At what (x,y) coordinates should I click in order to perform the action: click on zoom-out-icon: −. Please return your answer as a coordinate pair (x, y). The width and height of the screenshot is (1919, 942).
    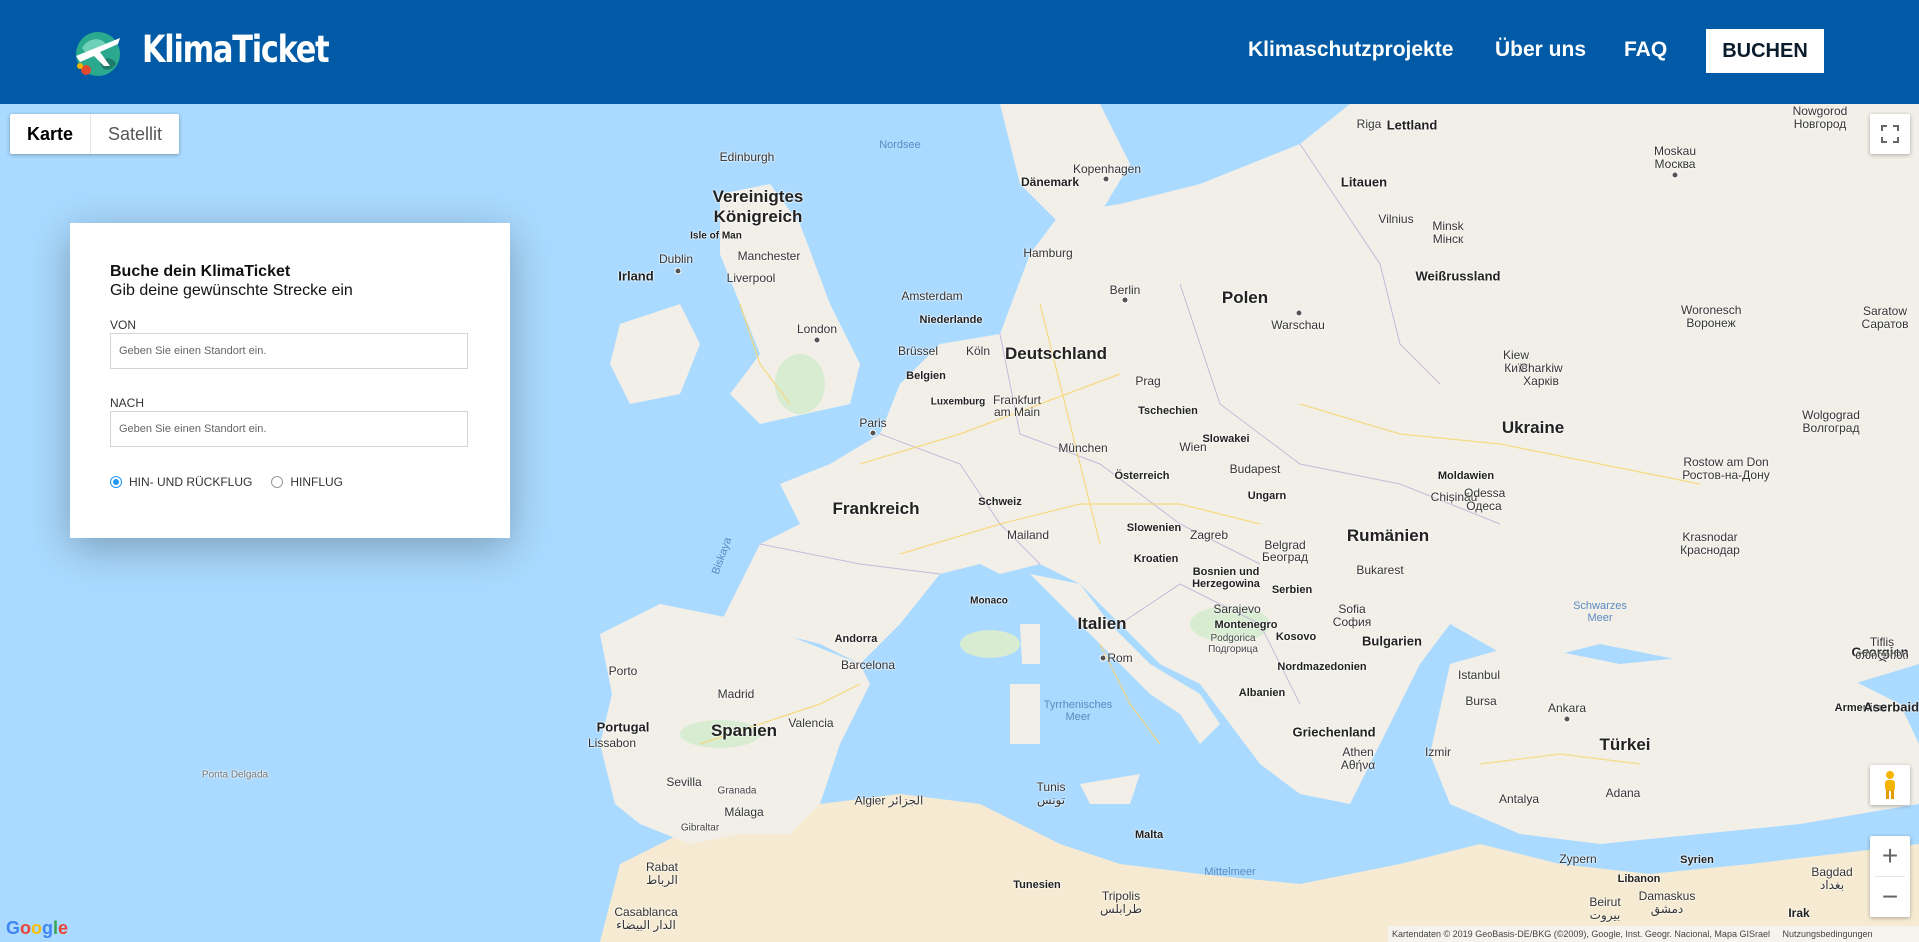
    Looking at the image, I should click on (1890, 897).